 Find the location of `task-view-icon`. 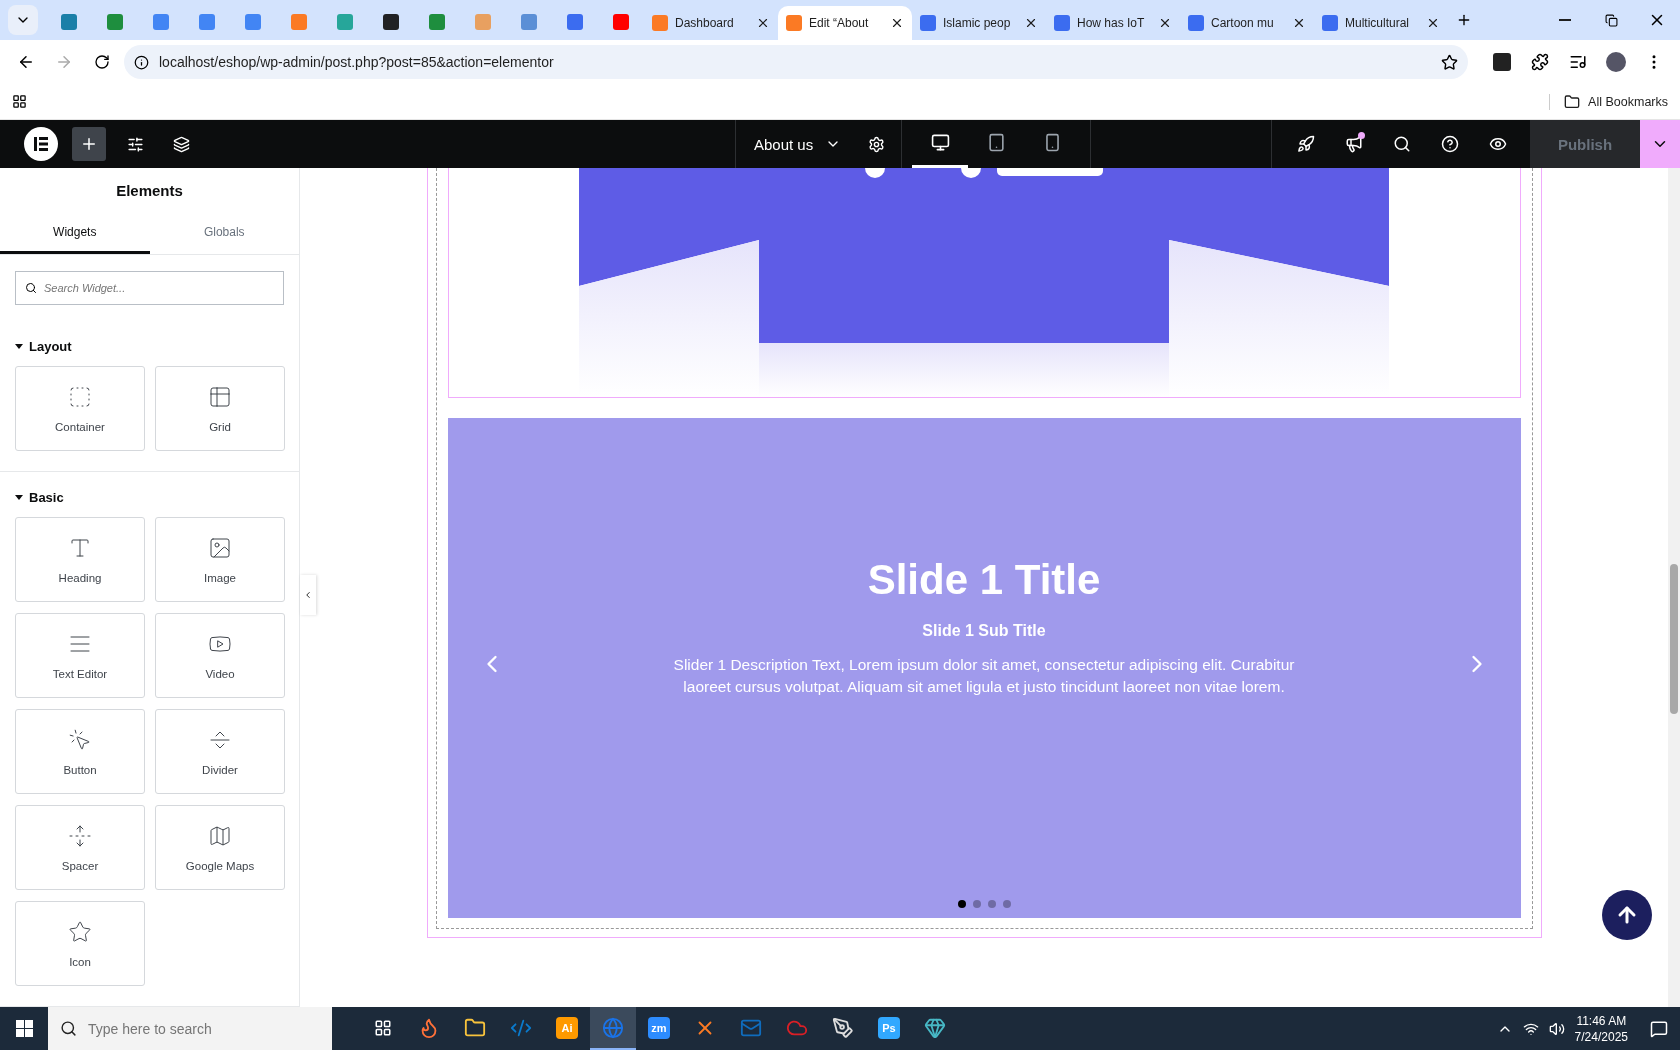

task-view-icon is located at coordinates (383, 1027).